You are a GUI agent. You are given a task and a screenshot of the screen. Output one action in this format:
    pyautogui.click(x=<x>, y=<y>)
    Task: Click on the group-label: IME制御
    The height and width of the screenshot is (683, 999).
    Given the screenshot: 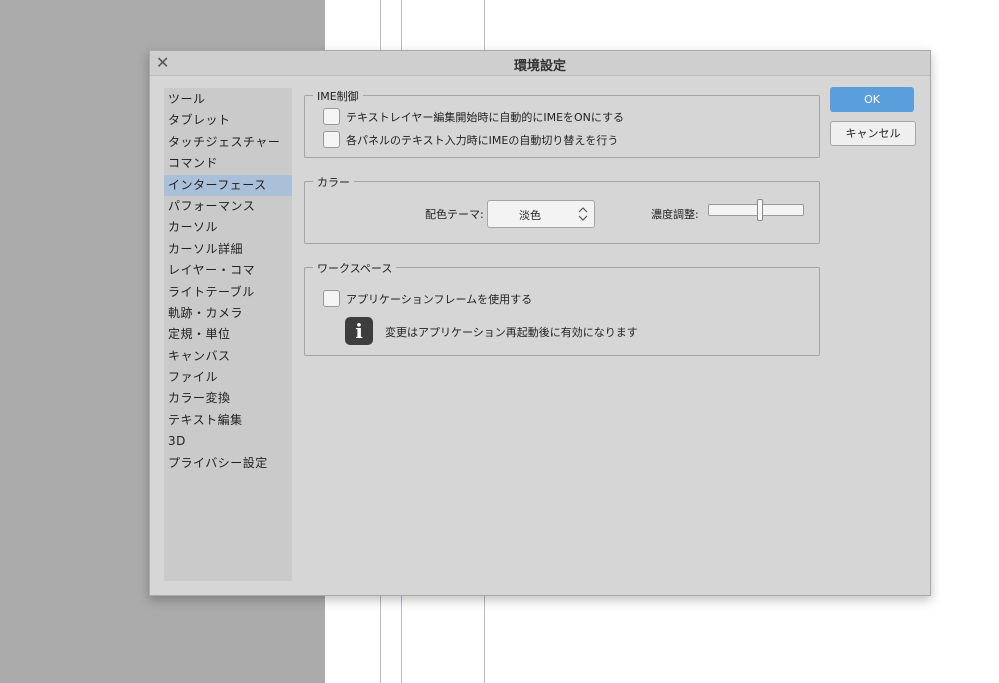 What is the action you would take?
    pyautogui.click(x=338, y=96)
    